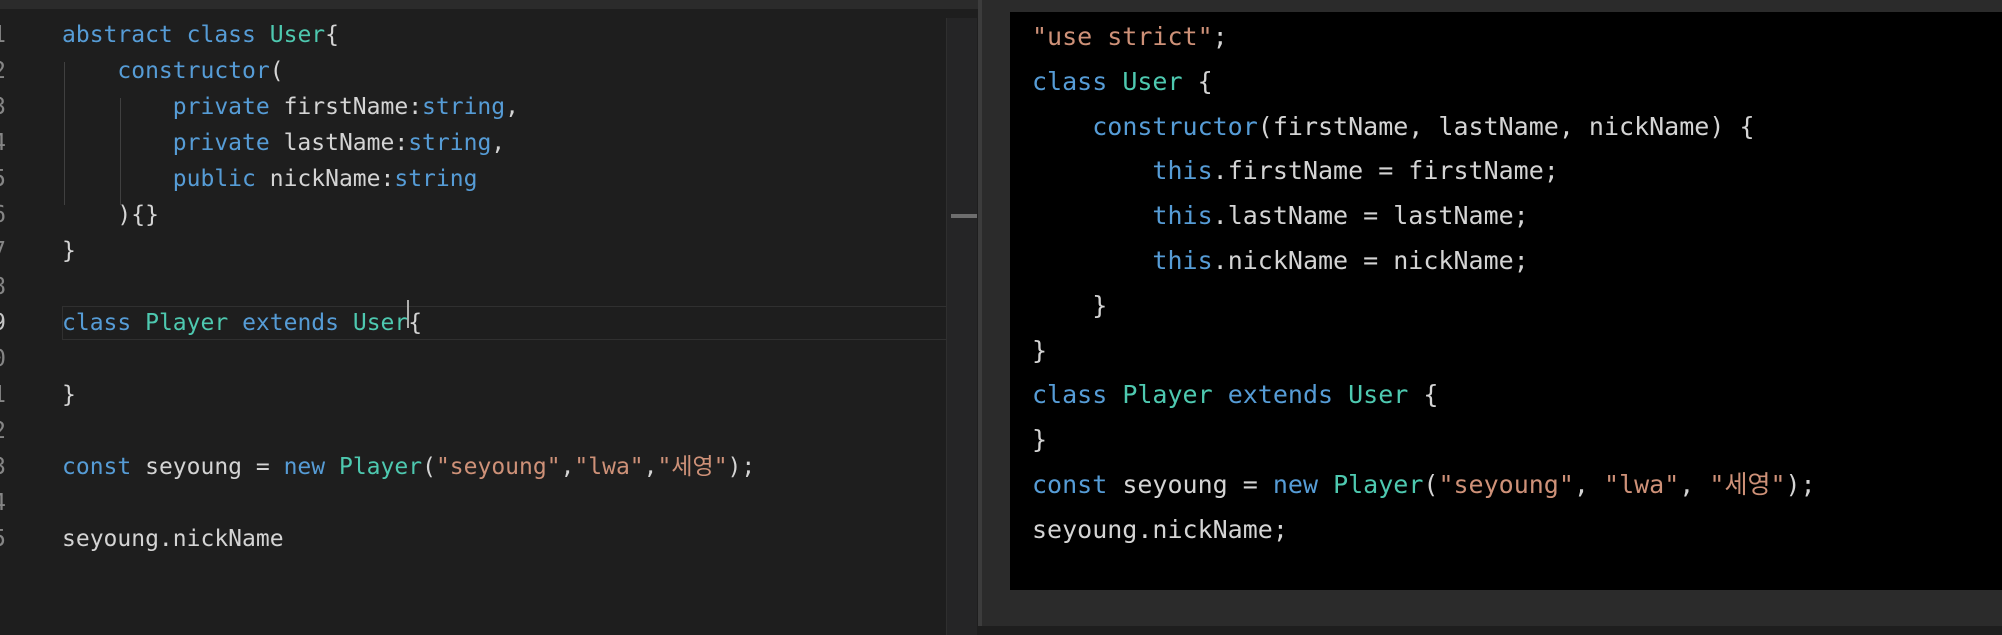 Image resolution: width=2002 pixels, height=635 pixels. What do you see at coordinates (470, 431) in the screenshot?
I see `editor-line: 2` at bounding box center [470, 431].